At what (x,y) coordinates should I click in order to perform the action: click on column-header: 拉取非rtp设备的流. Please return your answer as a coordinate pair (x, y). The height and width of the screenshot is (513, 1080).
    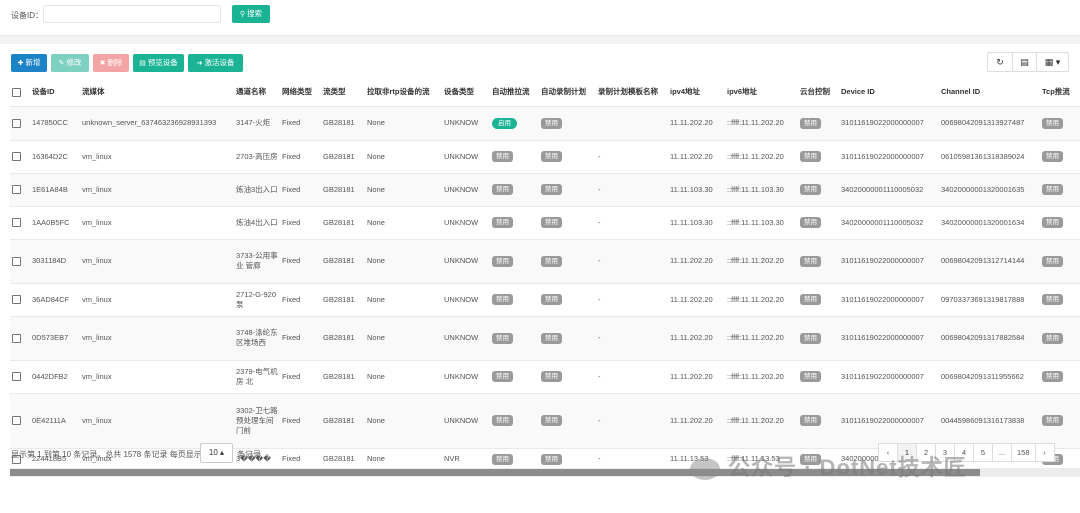
    Looking at the image, I should click on (403, 92).